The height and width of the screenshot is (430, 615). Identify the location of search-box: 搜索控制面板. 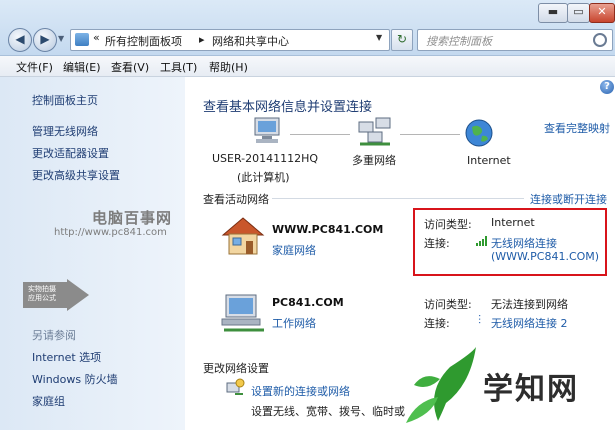
(515, 40).